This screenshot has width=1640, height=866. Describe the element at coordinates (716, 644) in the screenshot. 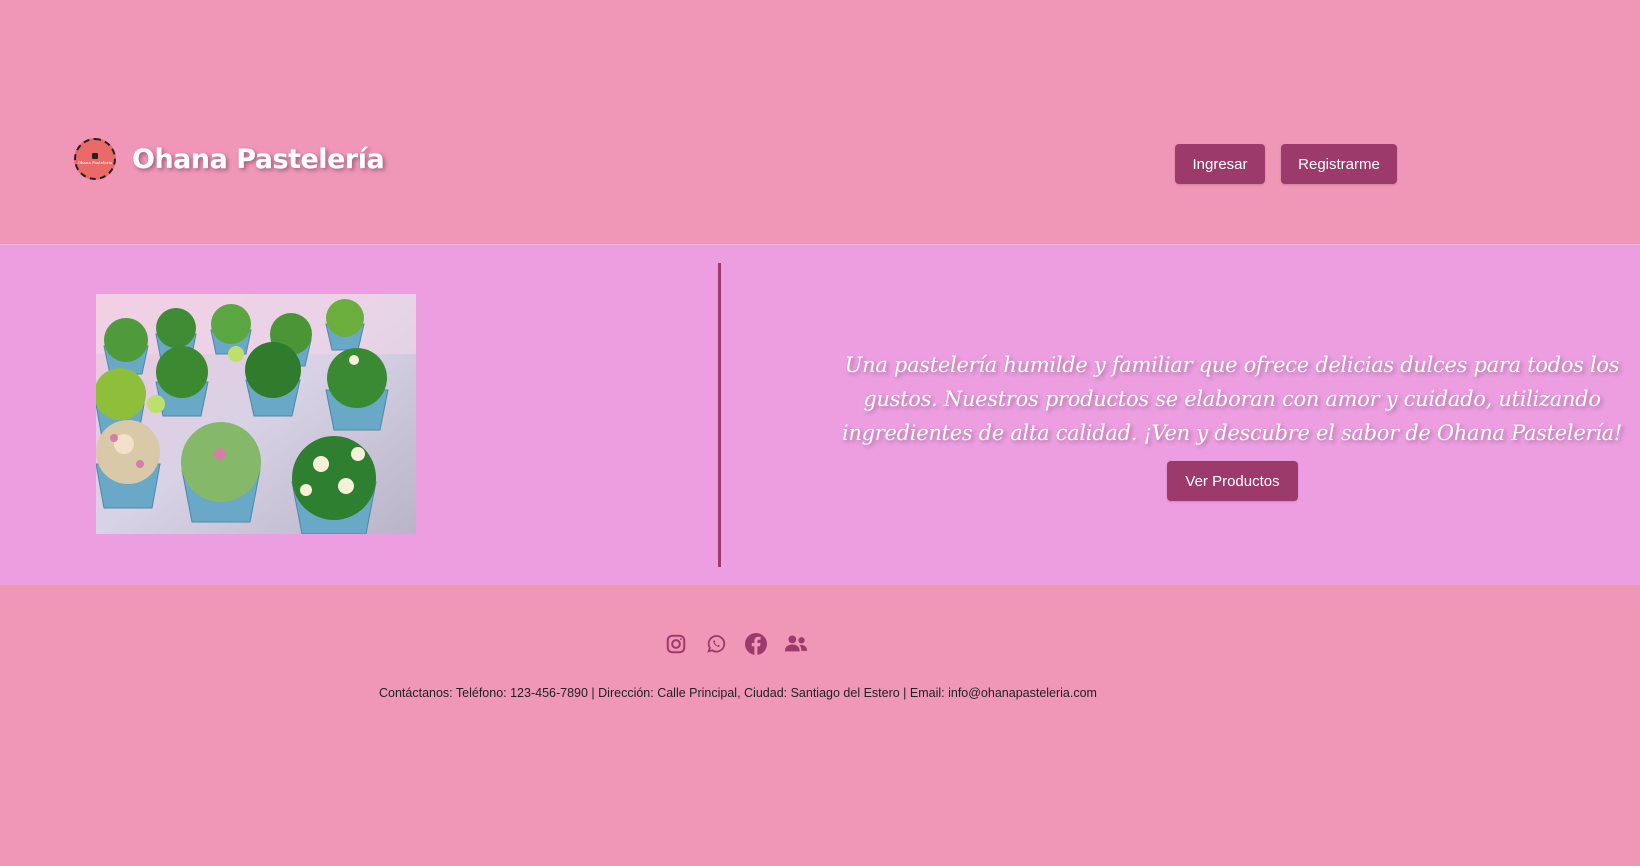

I see `whatsapp-icon` at that location.